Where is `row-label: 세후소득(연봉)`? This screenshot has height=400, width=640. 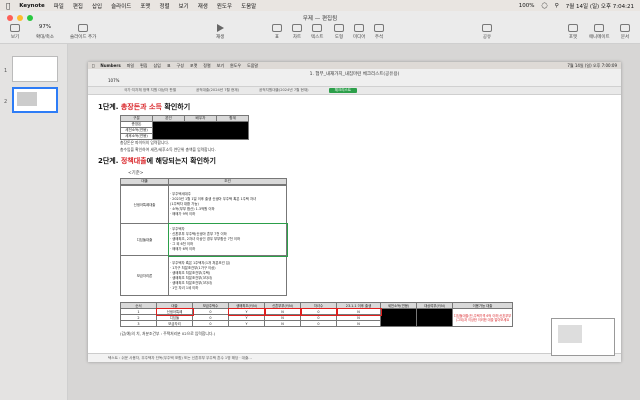 row-label: 세후소득(연봉) is located at coordinates (136, 136).